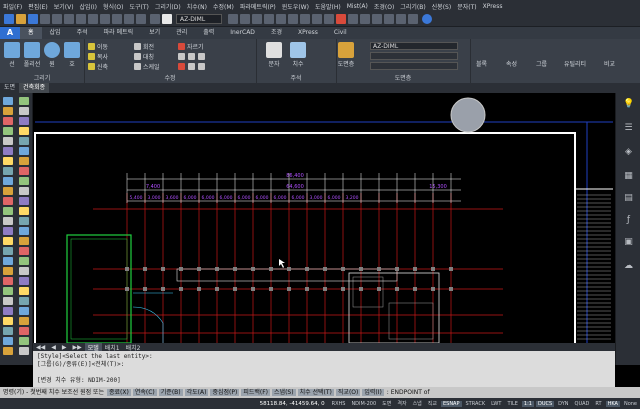 The height and width of the screenshot is (409, 640). Describe the element at coordinates (582, 404) in the screenshot. I see `status-toggle: QUAD` at that location.